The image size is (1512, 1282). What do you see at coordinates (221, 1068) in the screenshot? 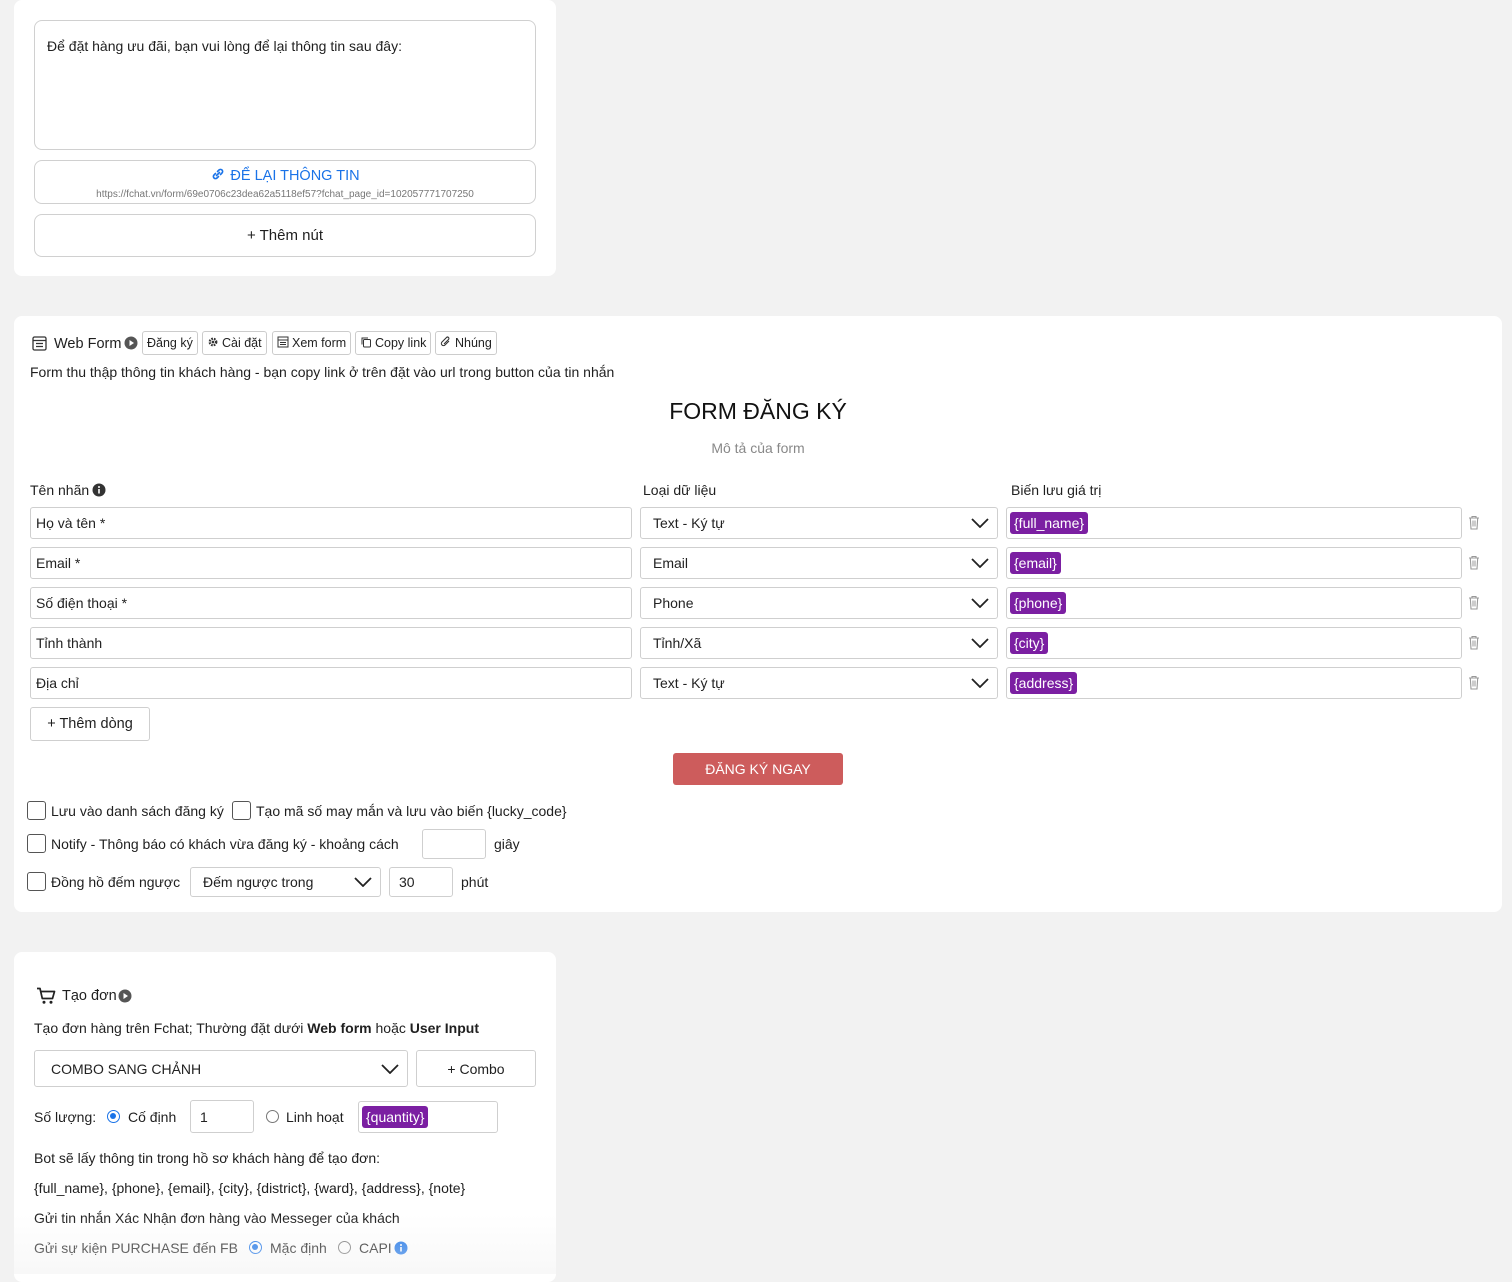
I see `product-select: COMBO SANG CHẢNH` at bounding box center [221, 1068].